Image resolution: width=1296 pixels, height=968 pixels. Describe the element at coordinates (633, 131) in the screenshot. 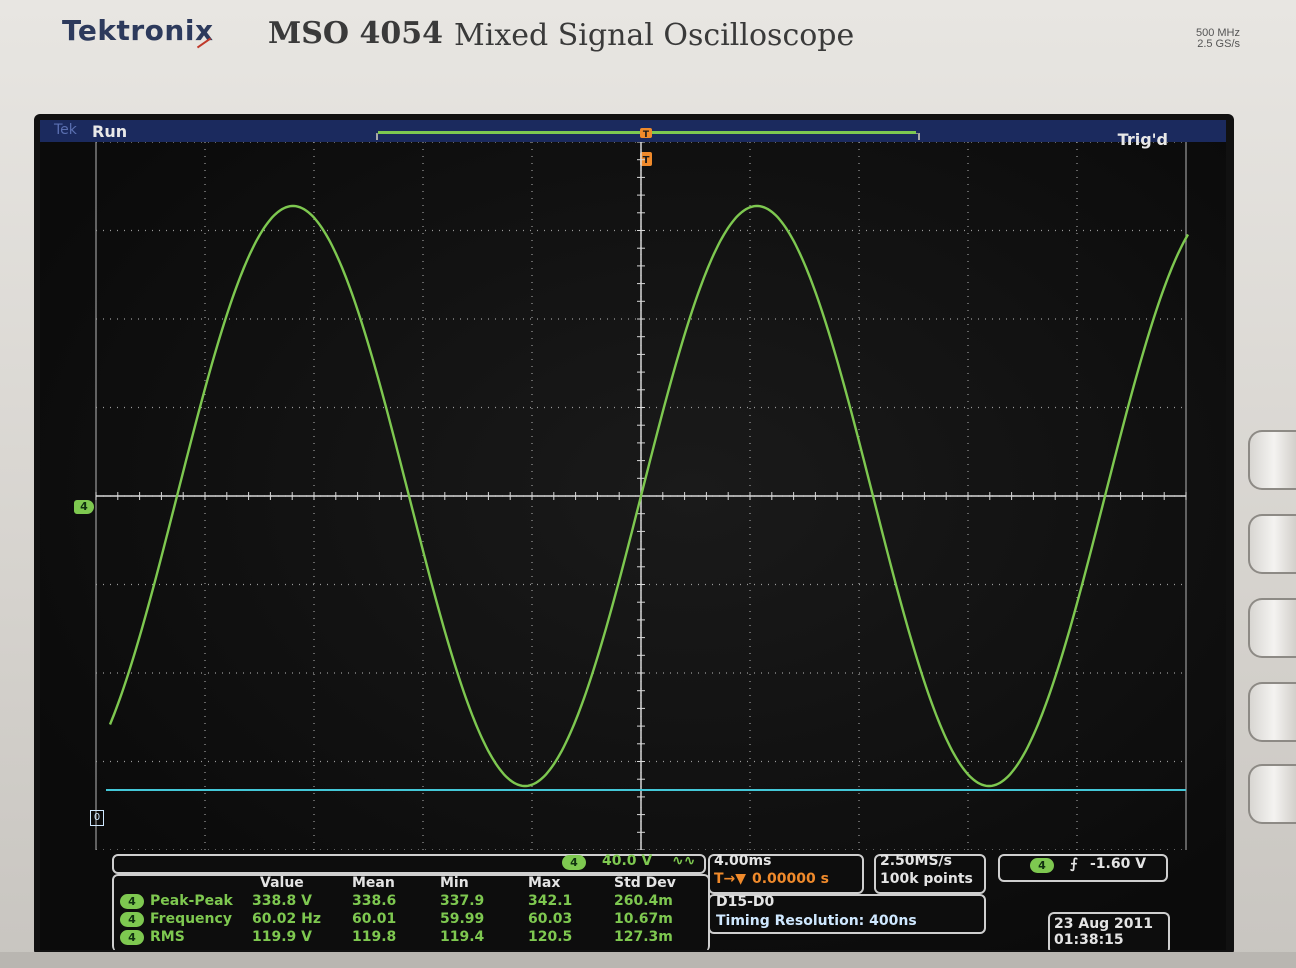

I see `status-bar: Tek Run` at that location.